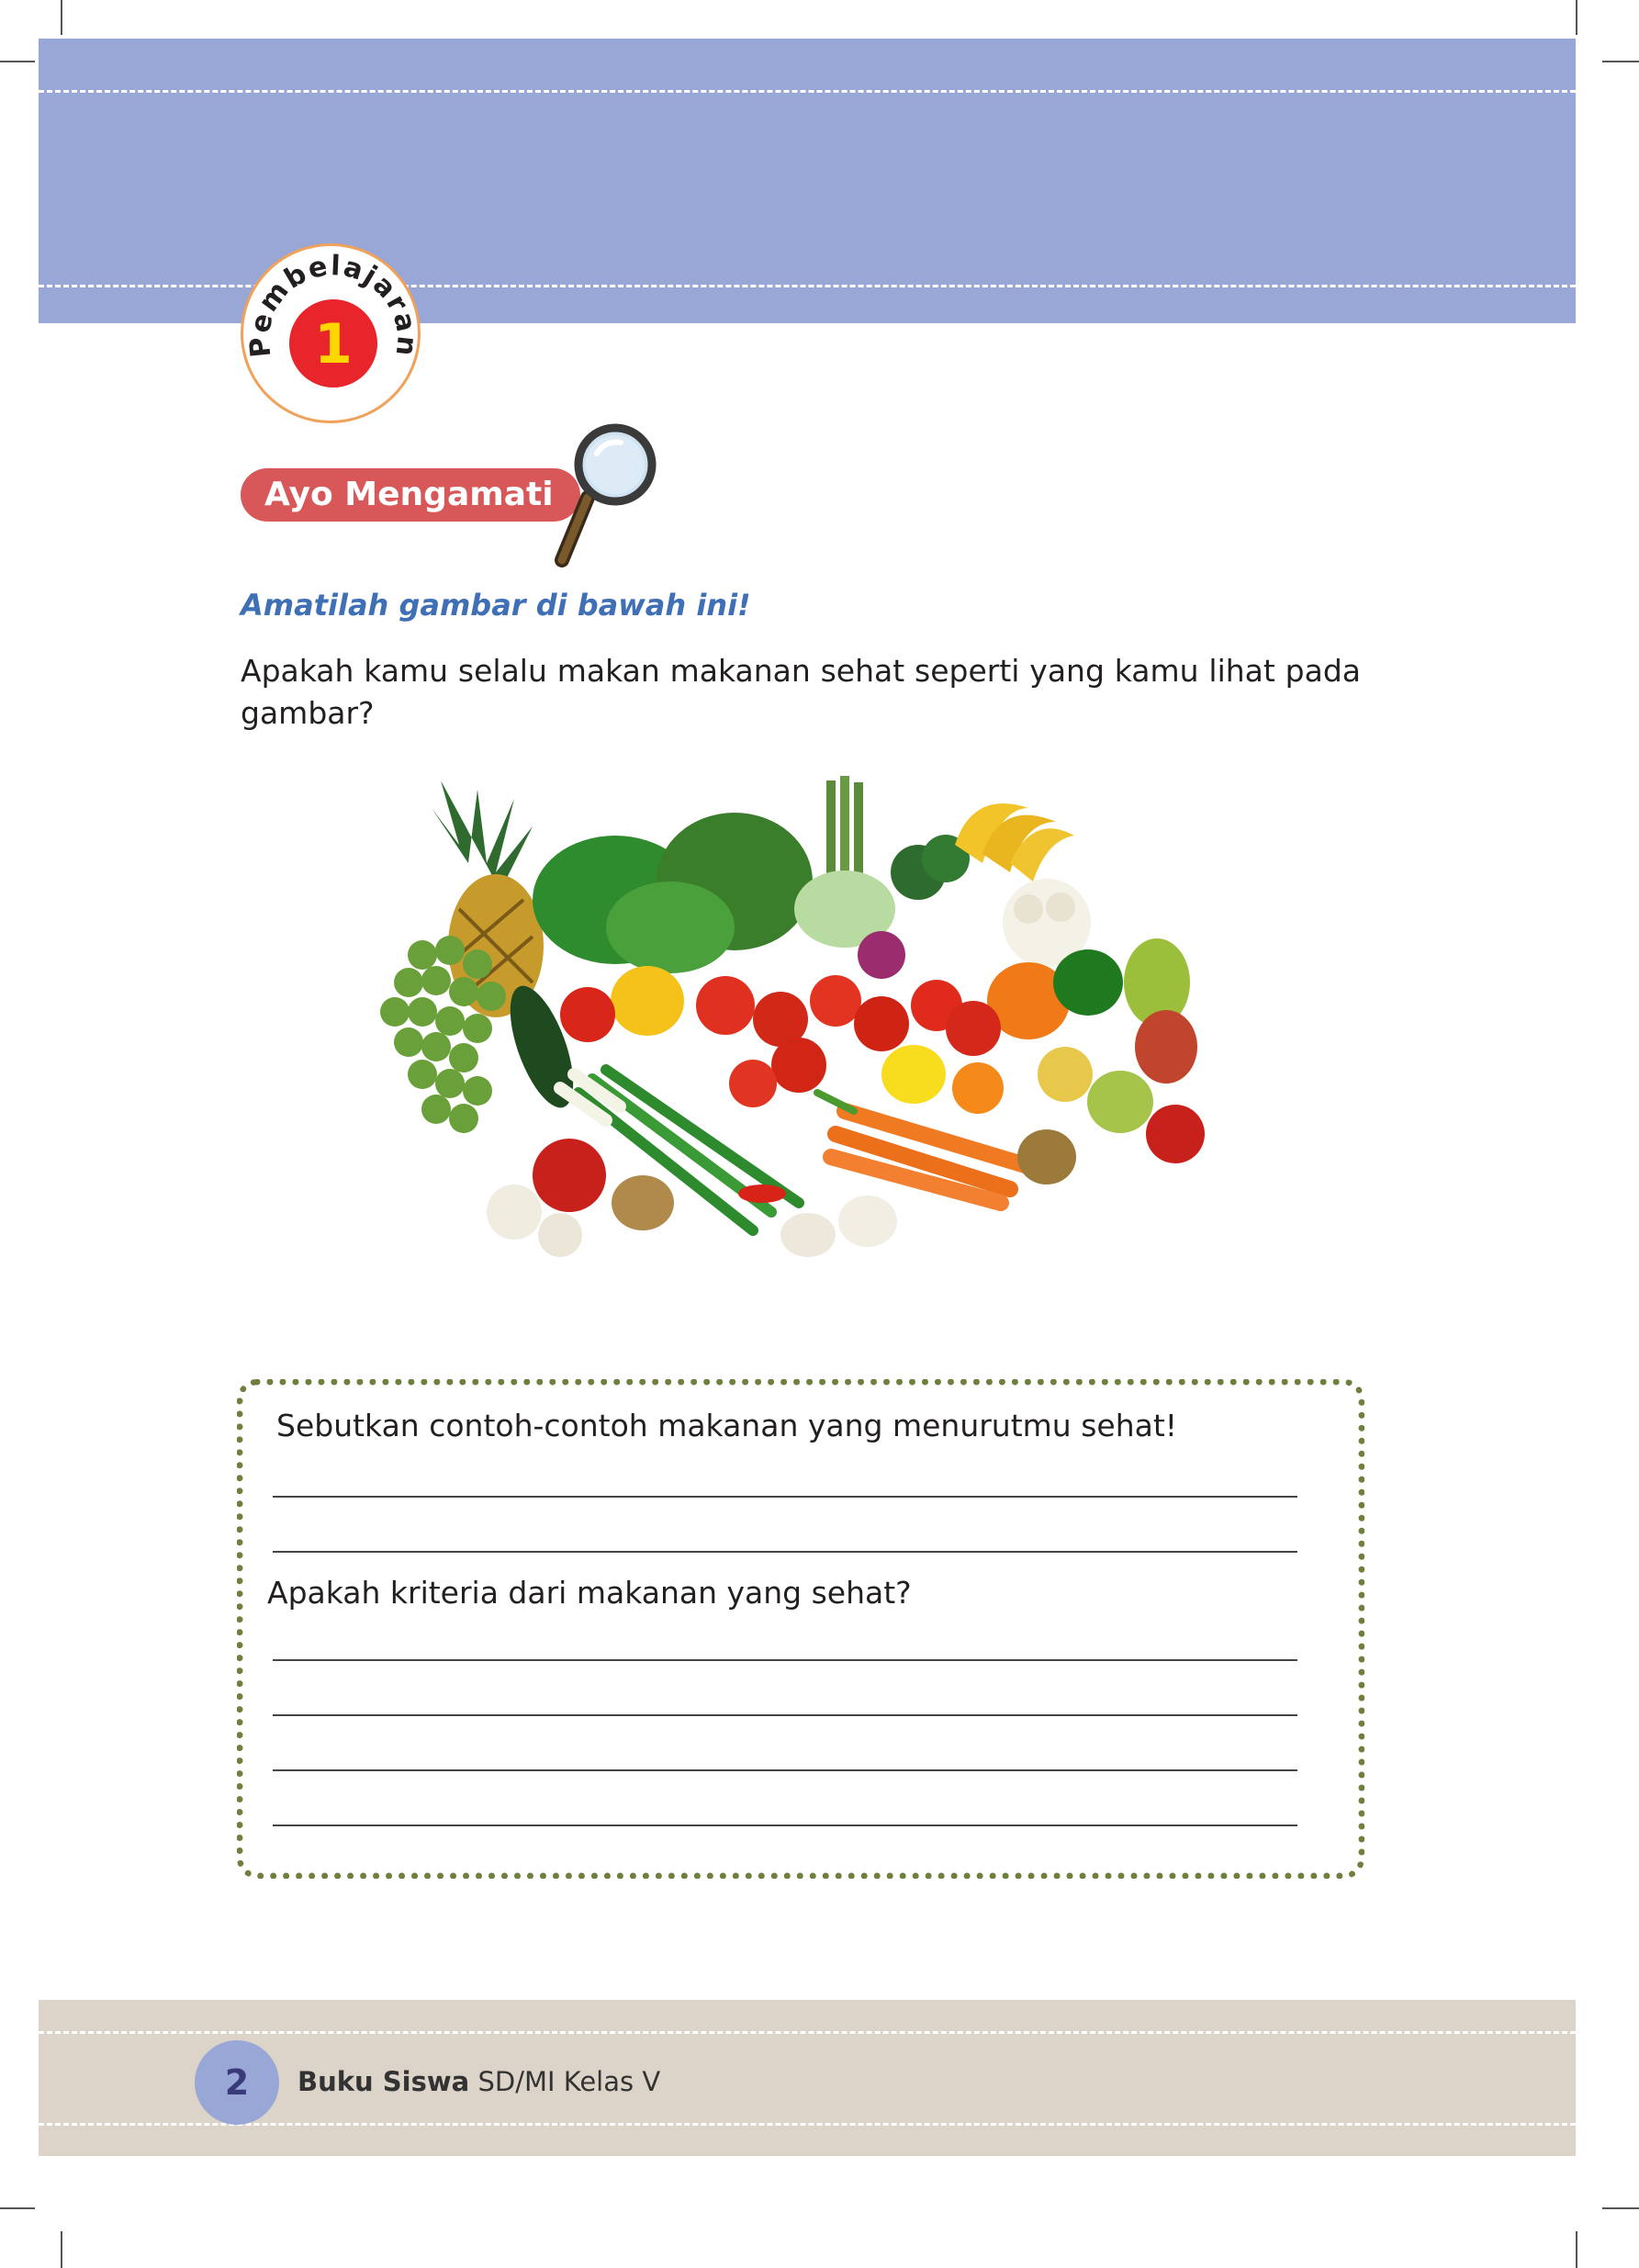 This screenshot has width=1639, height=2268. I want to click on apple-icon, so click(569, 1176).